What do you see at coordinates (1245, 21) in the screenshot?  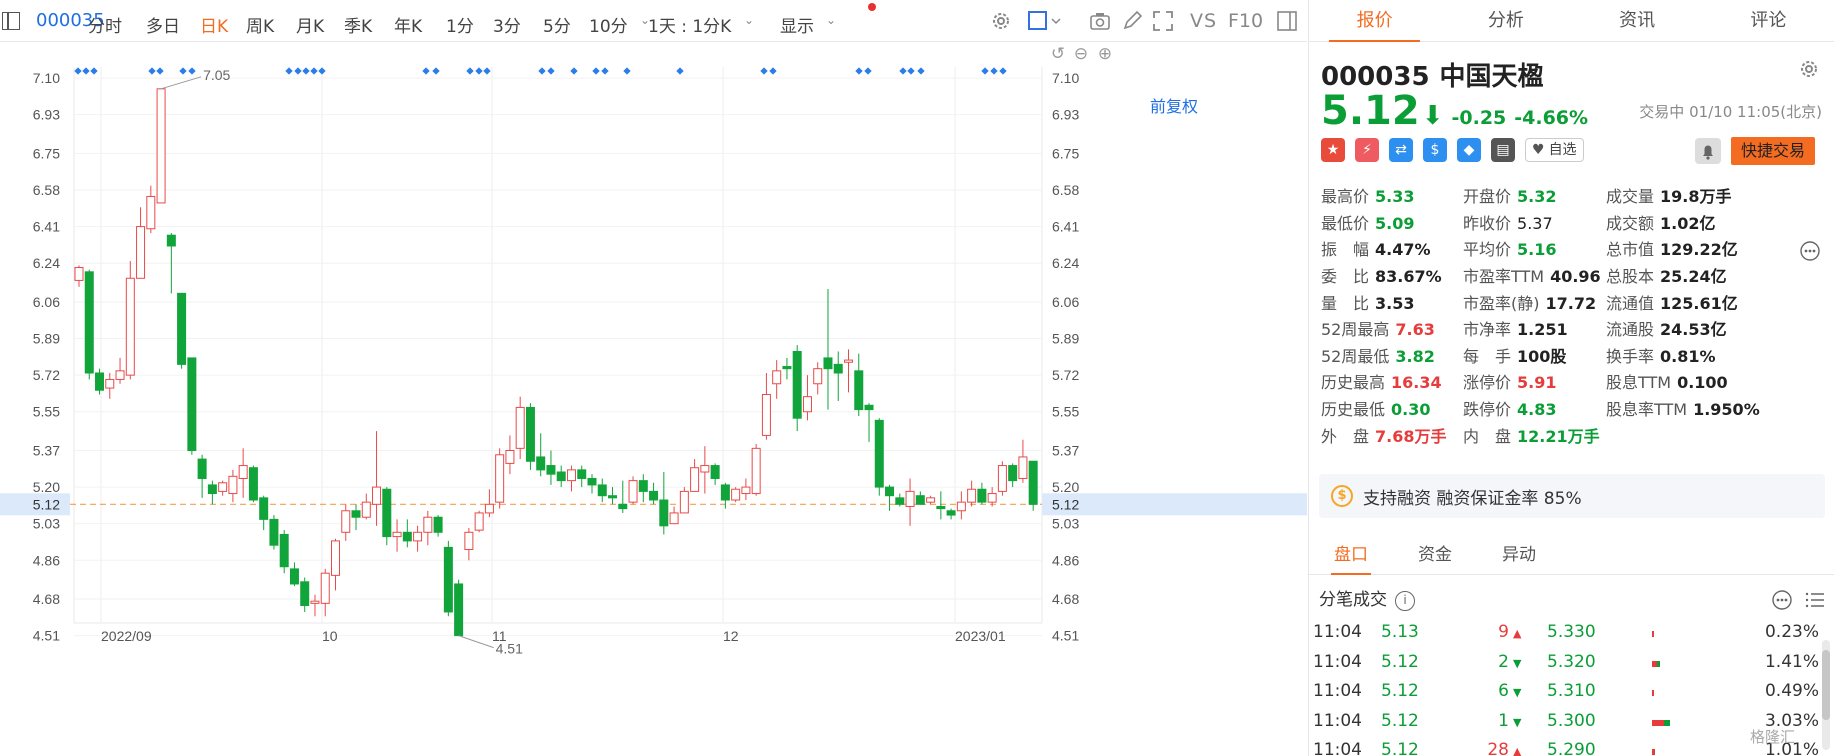 I see `f10-button: F10` at bounding box center [1245, 21].